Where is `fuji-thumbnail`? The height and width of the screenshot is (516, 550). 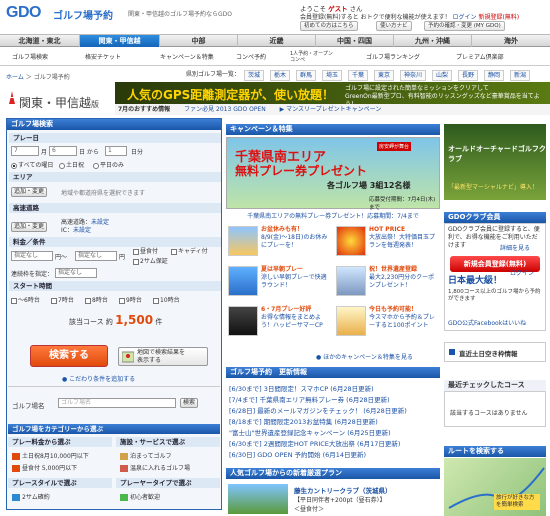
fuji-thumbnail is located at coordinates (351, 281).